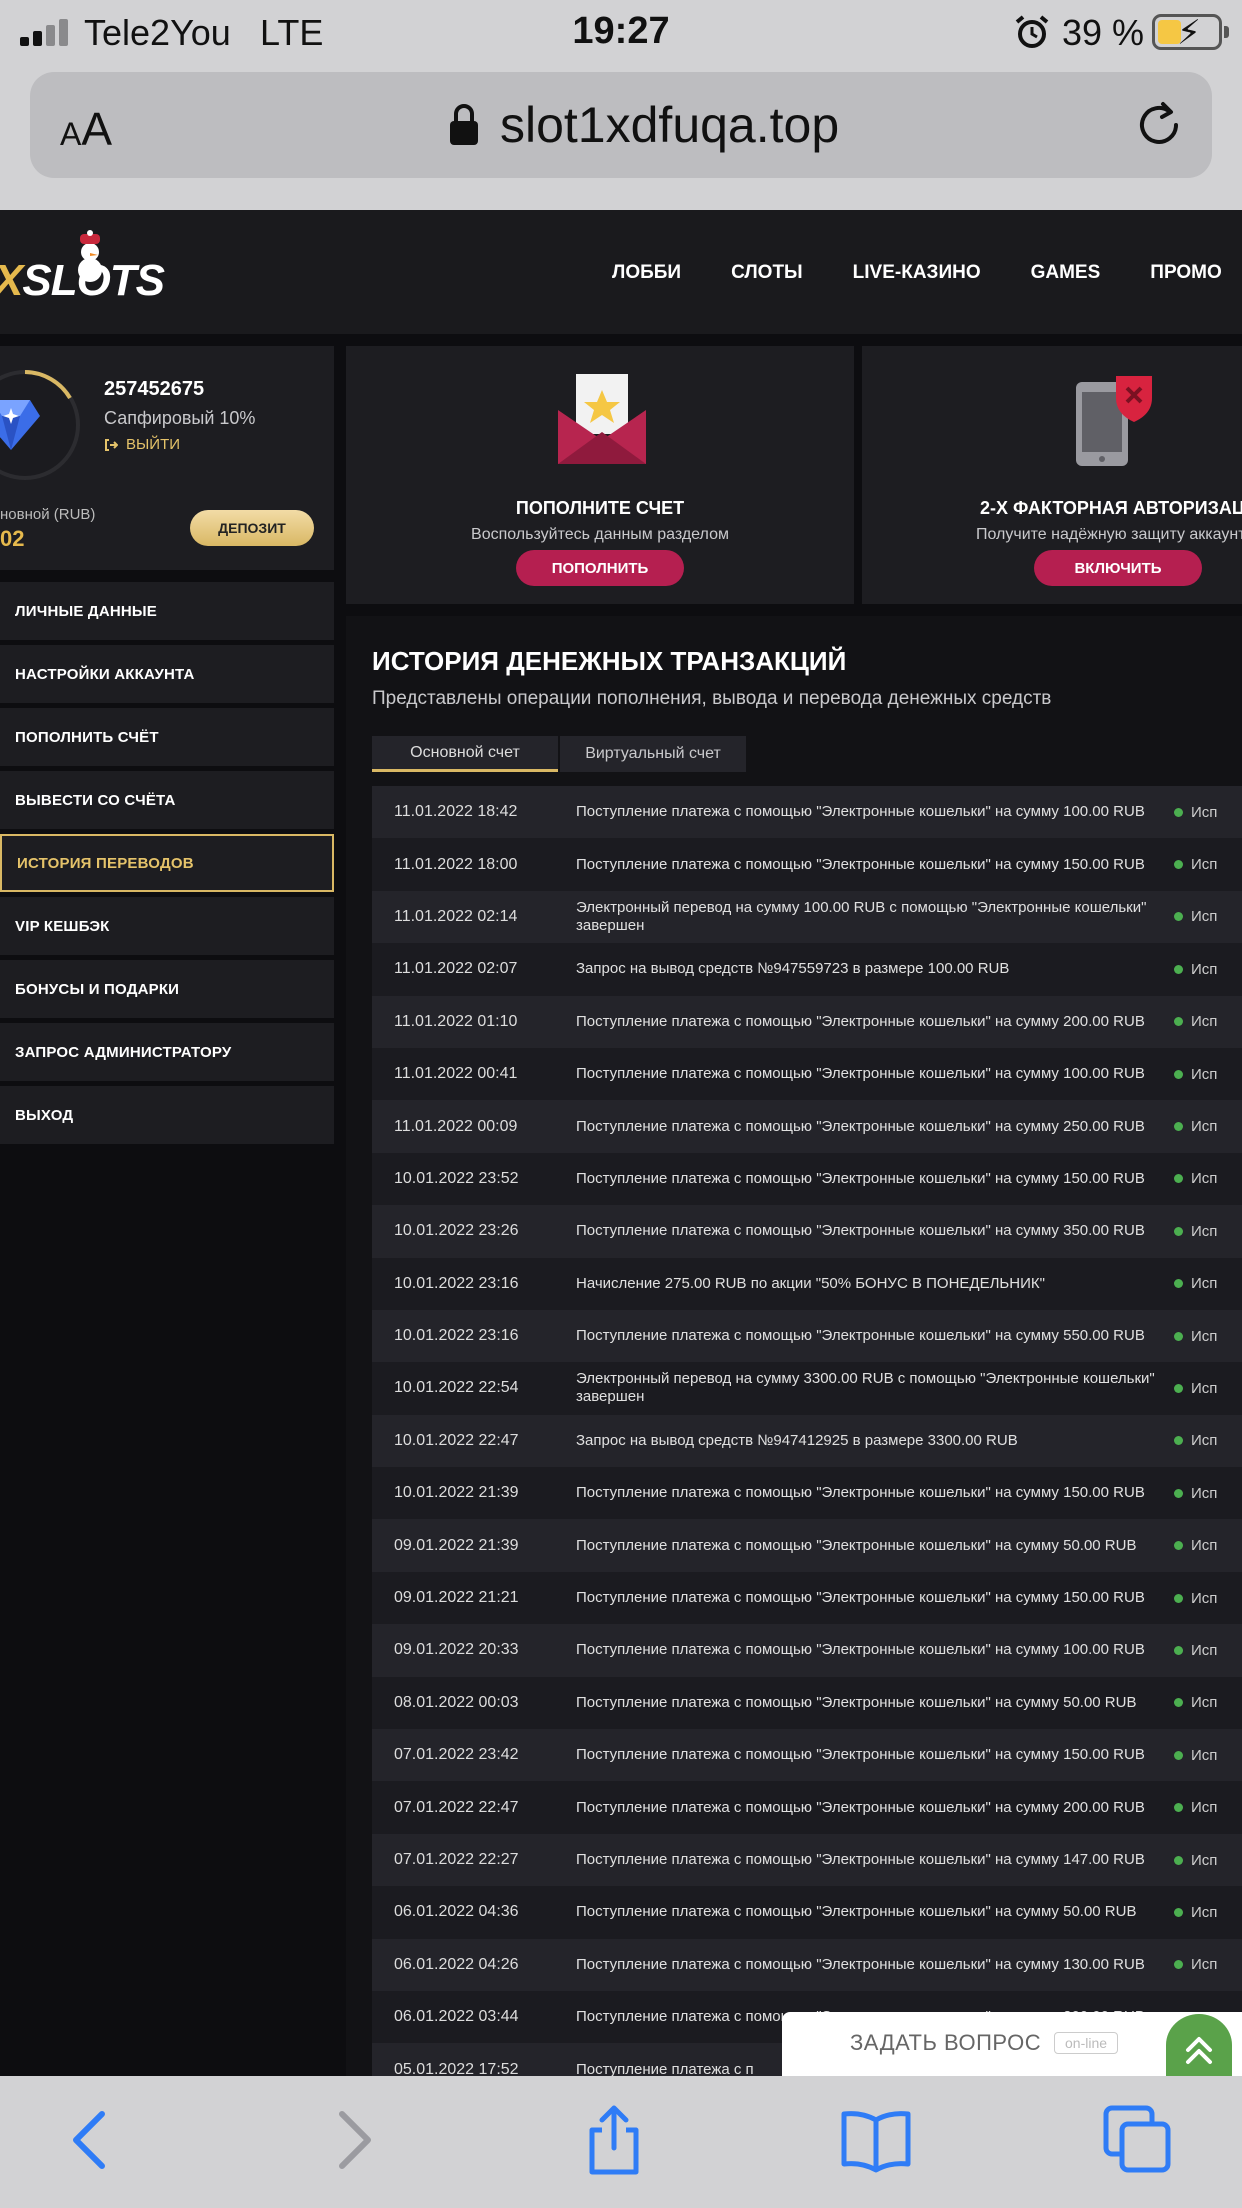  What do you see at coordinates (1066, 273) in the screenshot?
I see `nav-games: GAMES` at bounding box center [1066, 273].